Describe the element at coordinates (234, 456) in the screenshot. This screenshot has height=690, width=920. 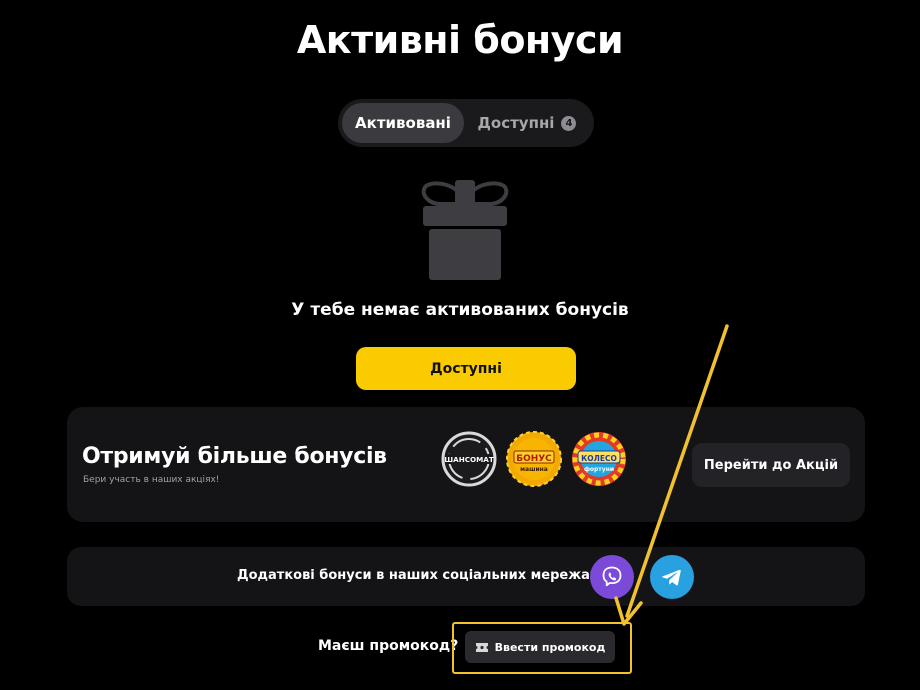
I see `promotions-title: Отримуй більше бонусів` at that location.